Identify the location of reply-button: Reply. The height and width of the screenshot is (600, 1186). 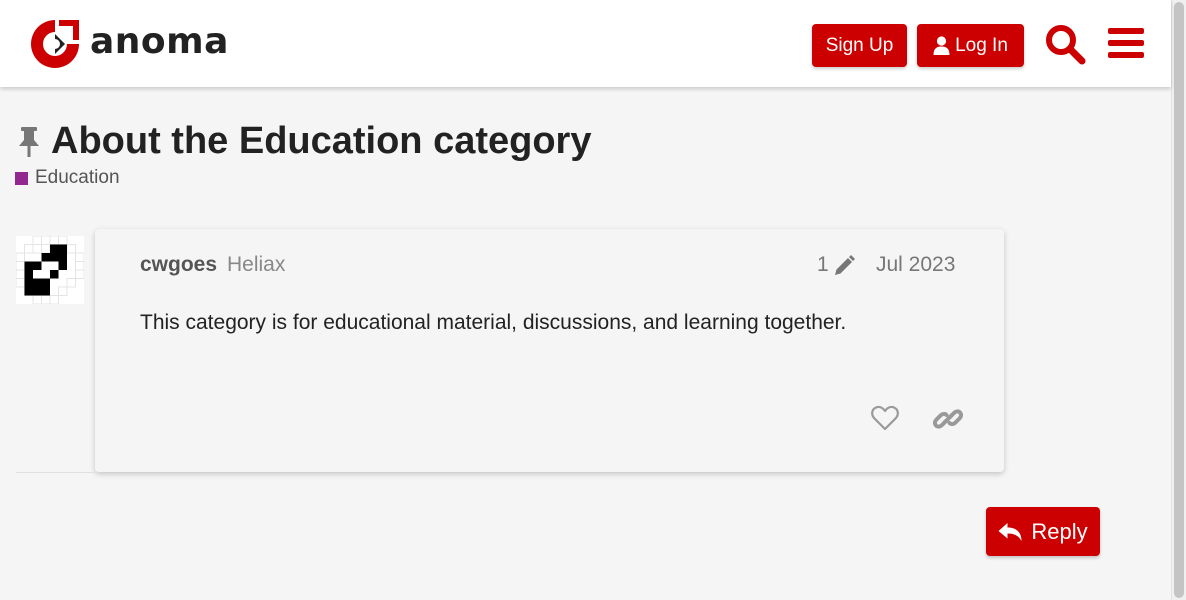
(1043, 531).